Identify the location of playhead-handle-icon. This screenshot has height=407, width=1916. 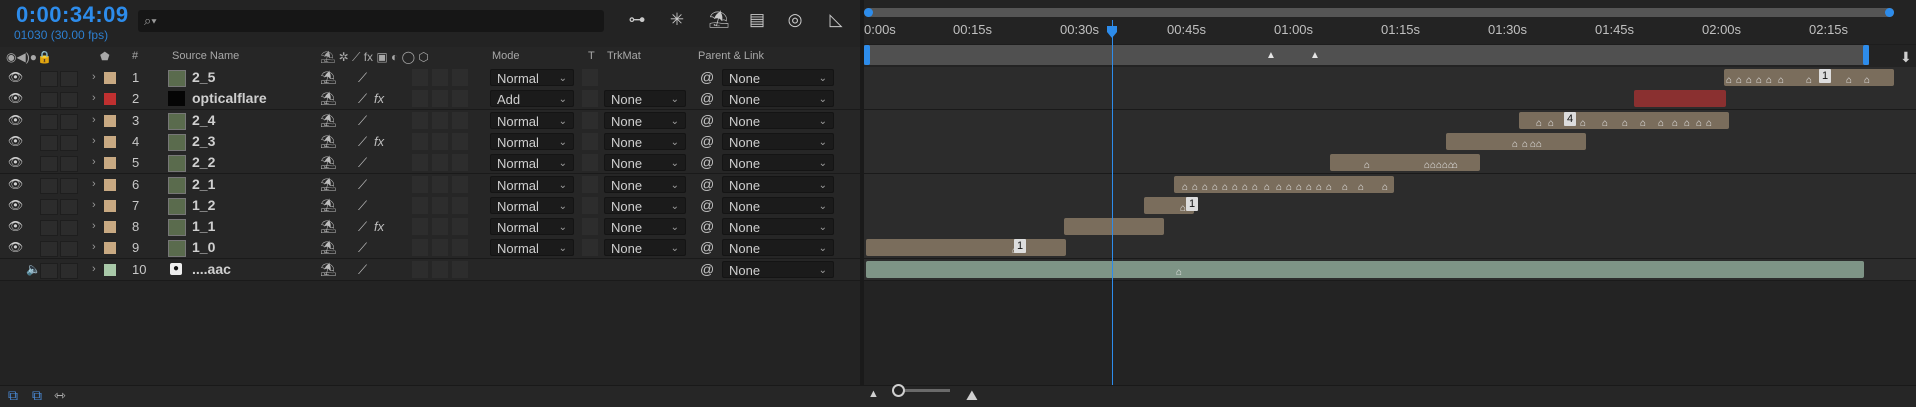
(1112, 32).